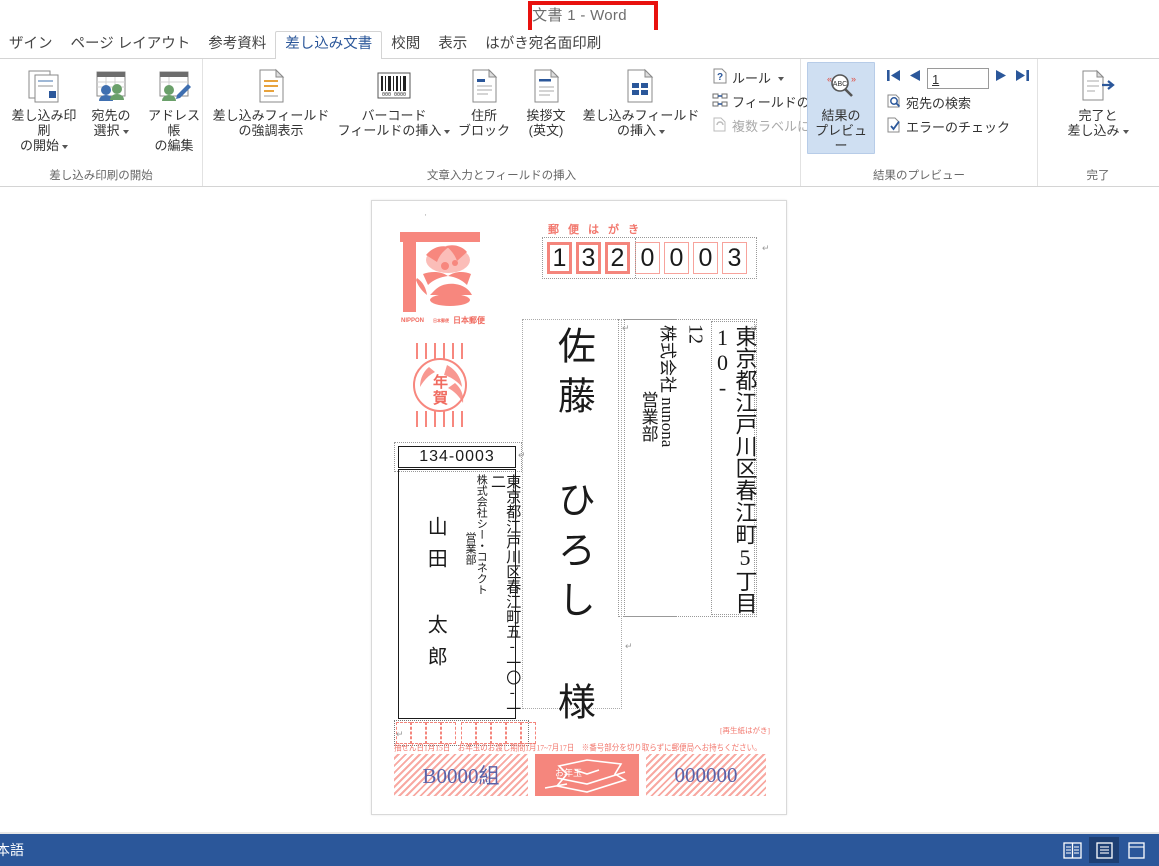 This screenshot has width=1159, height=866. I want to click on edit-address-icon, so click(174, 86).